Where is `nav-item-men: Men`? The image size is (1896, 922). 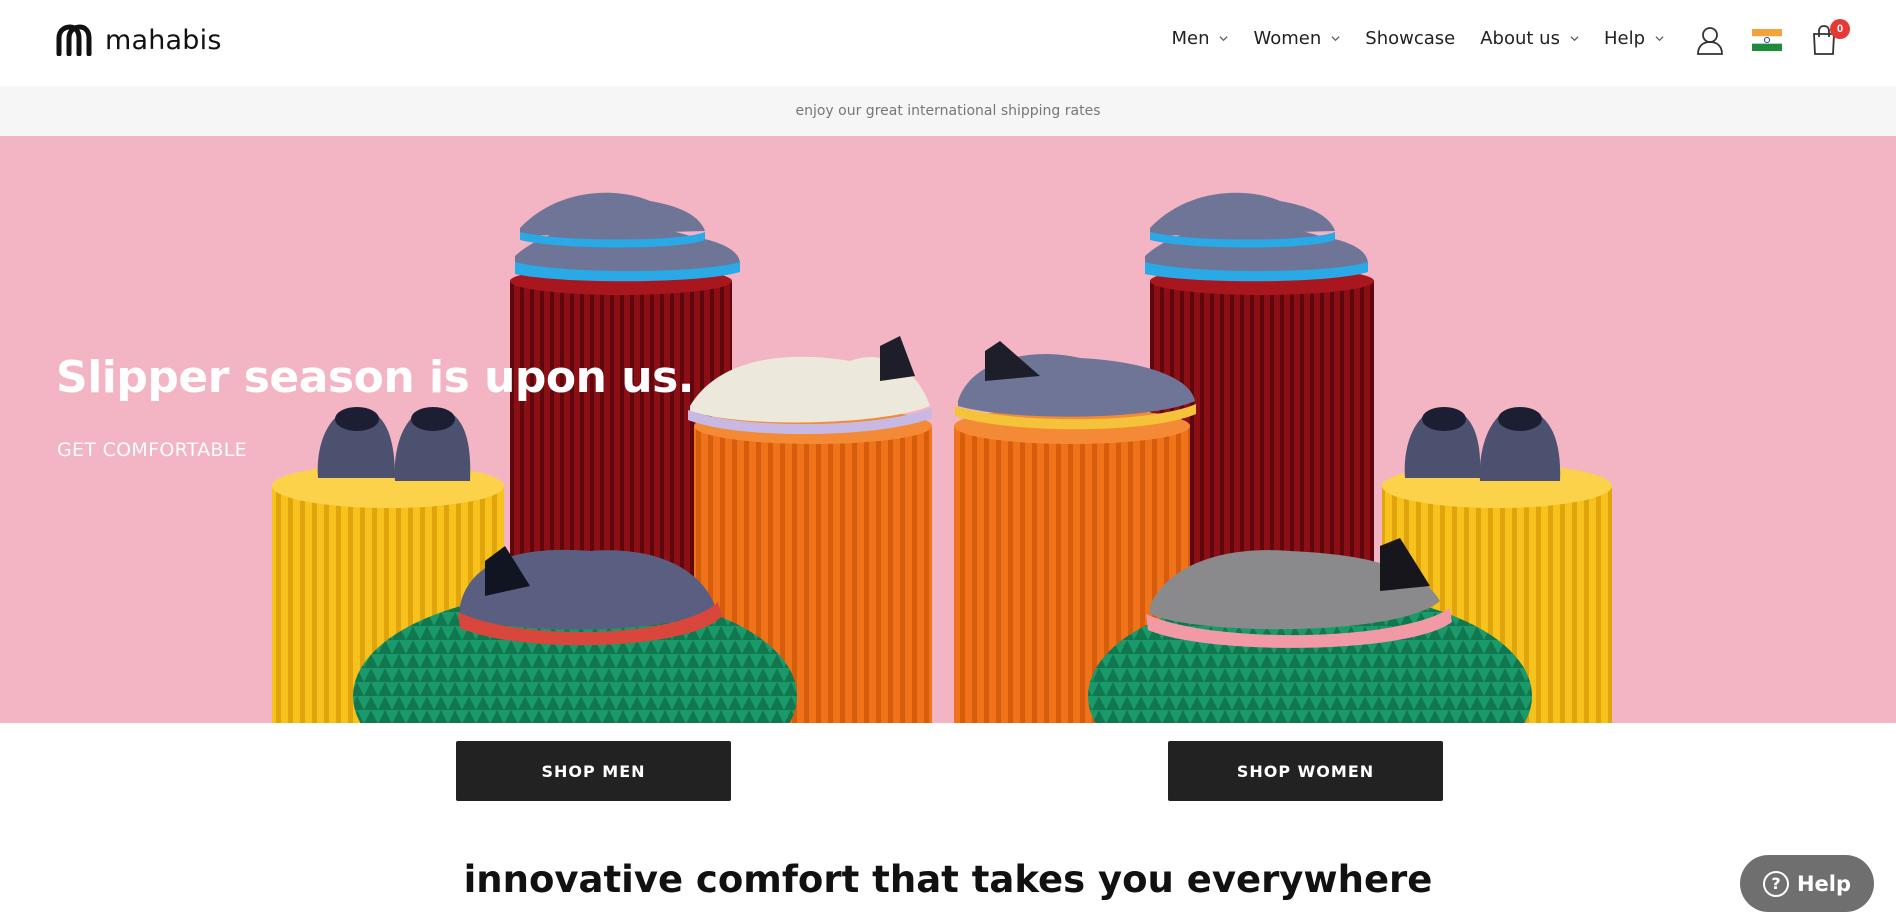 nav-item-men: Men is located at coordinates (1199, 38).